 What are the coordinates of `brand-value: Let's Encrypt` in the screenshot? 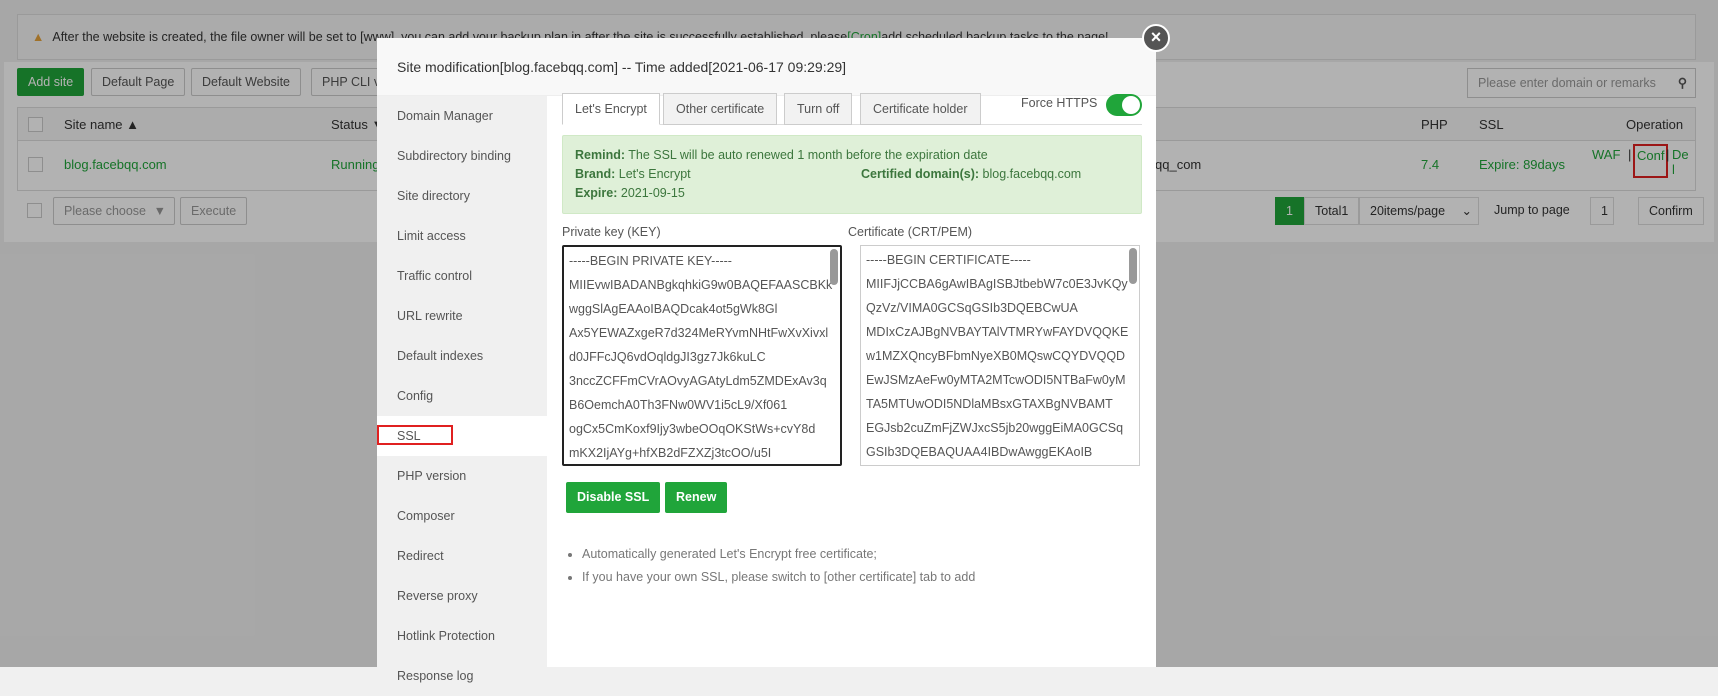 It's located at (654, 174).